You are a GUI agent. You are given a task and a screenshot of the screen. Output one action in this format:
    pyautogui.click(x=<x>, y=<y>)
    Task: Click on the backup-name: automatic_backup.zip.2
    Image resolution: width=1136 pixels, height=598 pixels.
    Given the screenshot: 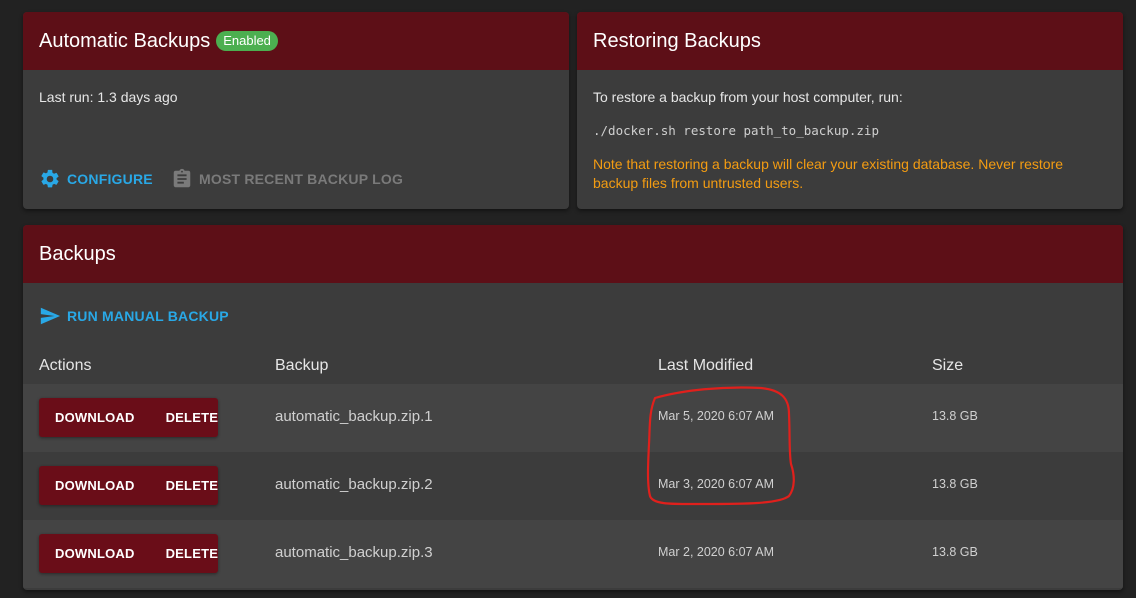 What is the action you would take?
    pyautogui.click(x=354, y=484)
    